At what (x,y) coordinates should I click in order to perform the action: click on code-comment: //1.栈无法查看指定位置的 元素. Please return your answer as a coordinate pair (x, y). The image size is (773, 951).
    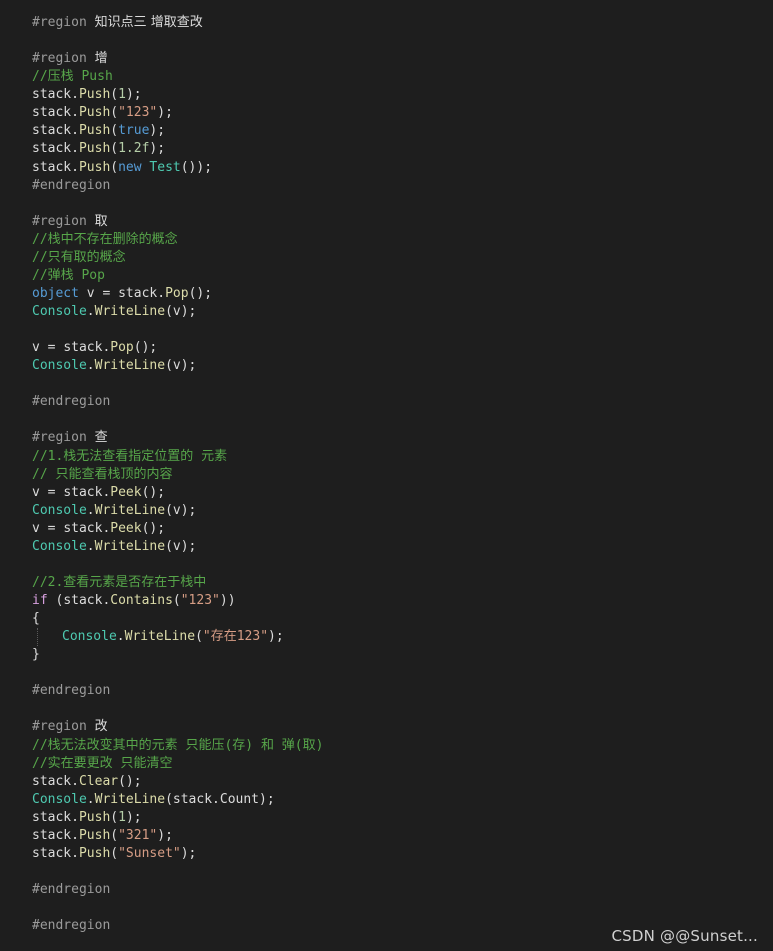
    Looking at the image, I should click on (130, 456).